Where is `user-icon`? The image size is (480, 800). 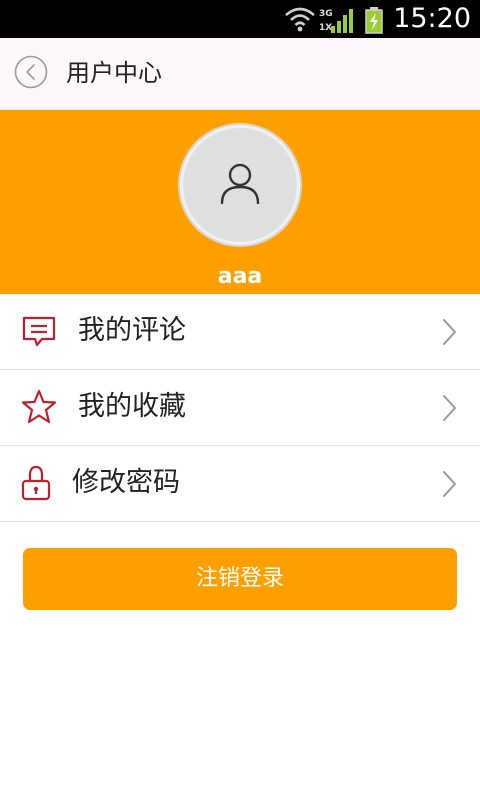 user-icon is located at coordinates (240, 183).